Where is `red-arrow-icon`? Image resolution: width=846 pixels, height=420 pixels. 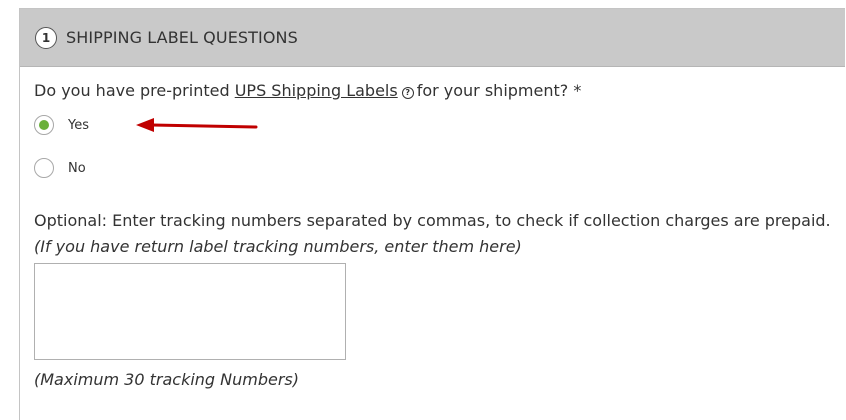 red-arrow-icon is located at coordinates (197, 125).